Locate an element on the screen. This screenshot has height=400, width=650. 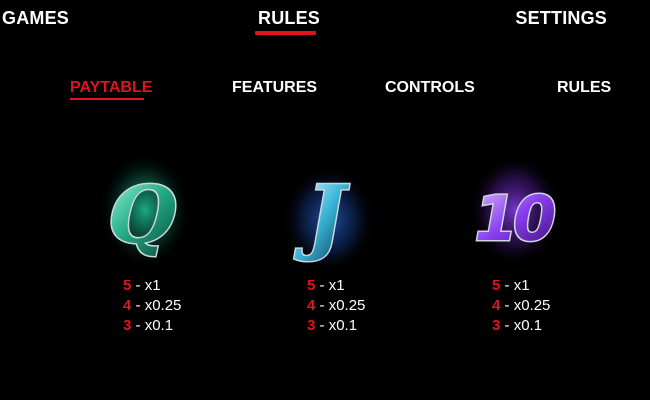
active-tab-indicator is located at coordinates (285, 33).